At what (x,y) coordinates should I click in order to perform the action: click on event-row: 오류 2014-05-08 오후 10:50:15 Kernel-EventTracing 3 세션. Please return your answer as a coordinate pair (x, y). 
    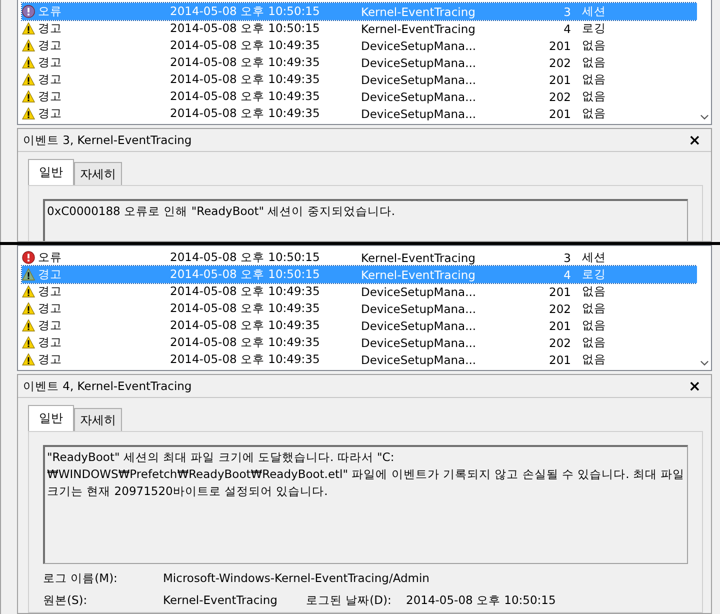
    Looking at the image, I should click on (359, 257).